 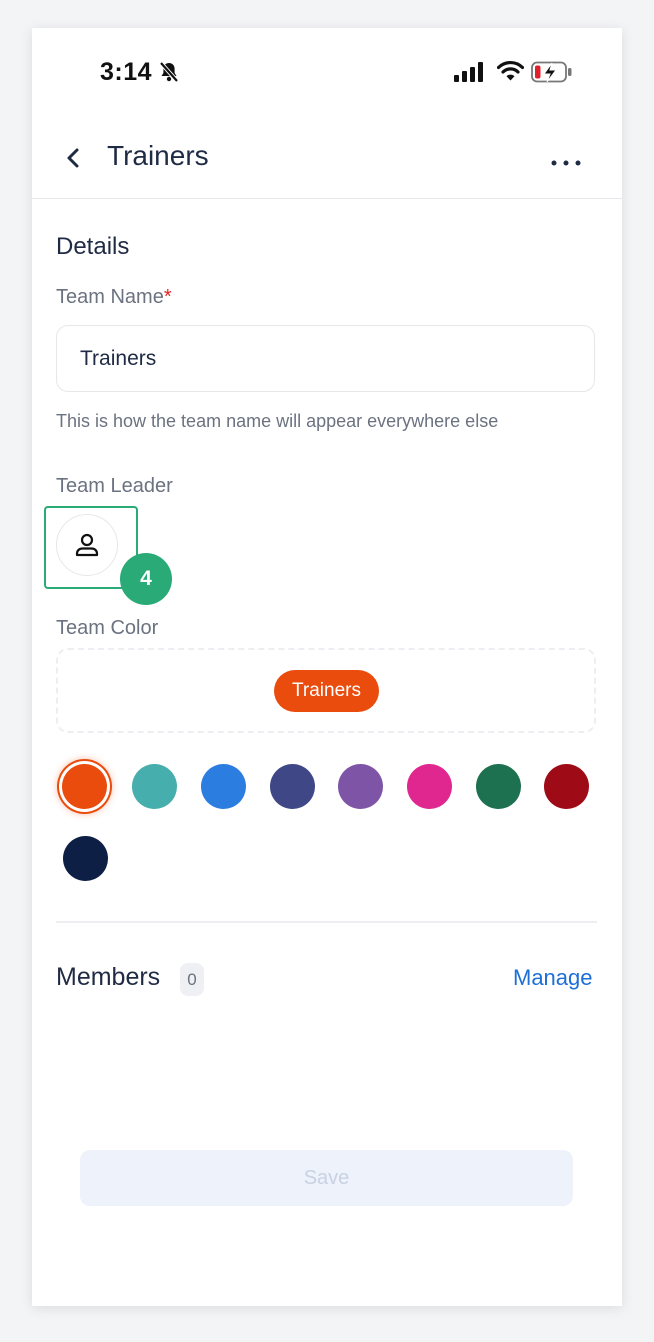 What do you see at coordinates (292, 786) in the screenshot?
I see `color-swatch-indigo` at bounding box center [292, 786].